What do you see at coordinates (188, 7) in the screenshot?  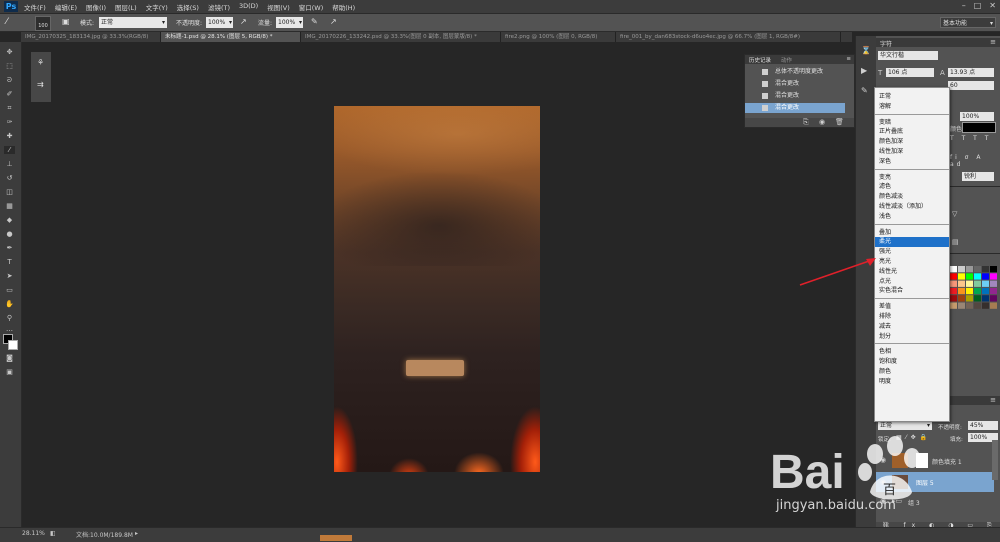 I see `menu-select: 选择(S)` at bounding box center [188, 7].